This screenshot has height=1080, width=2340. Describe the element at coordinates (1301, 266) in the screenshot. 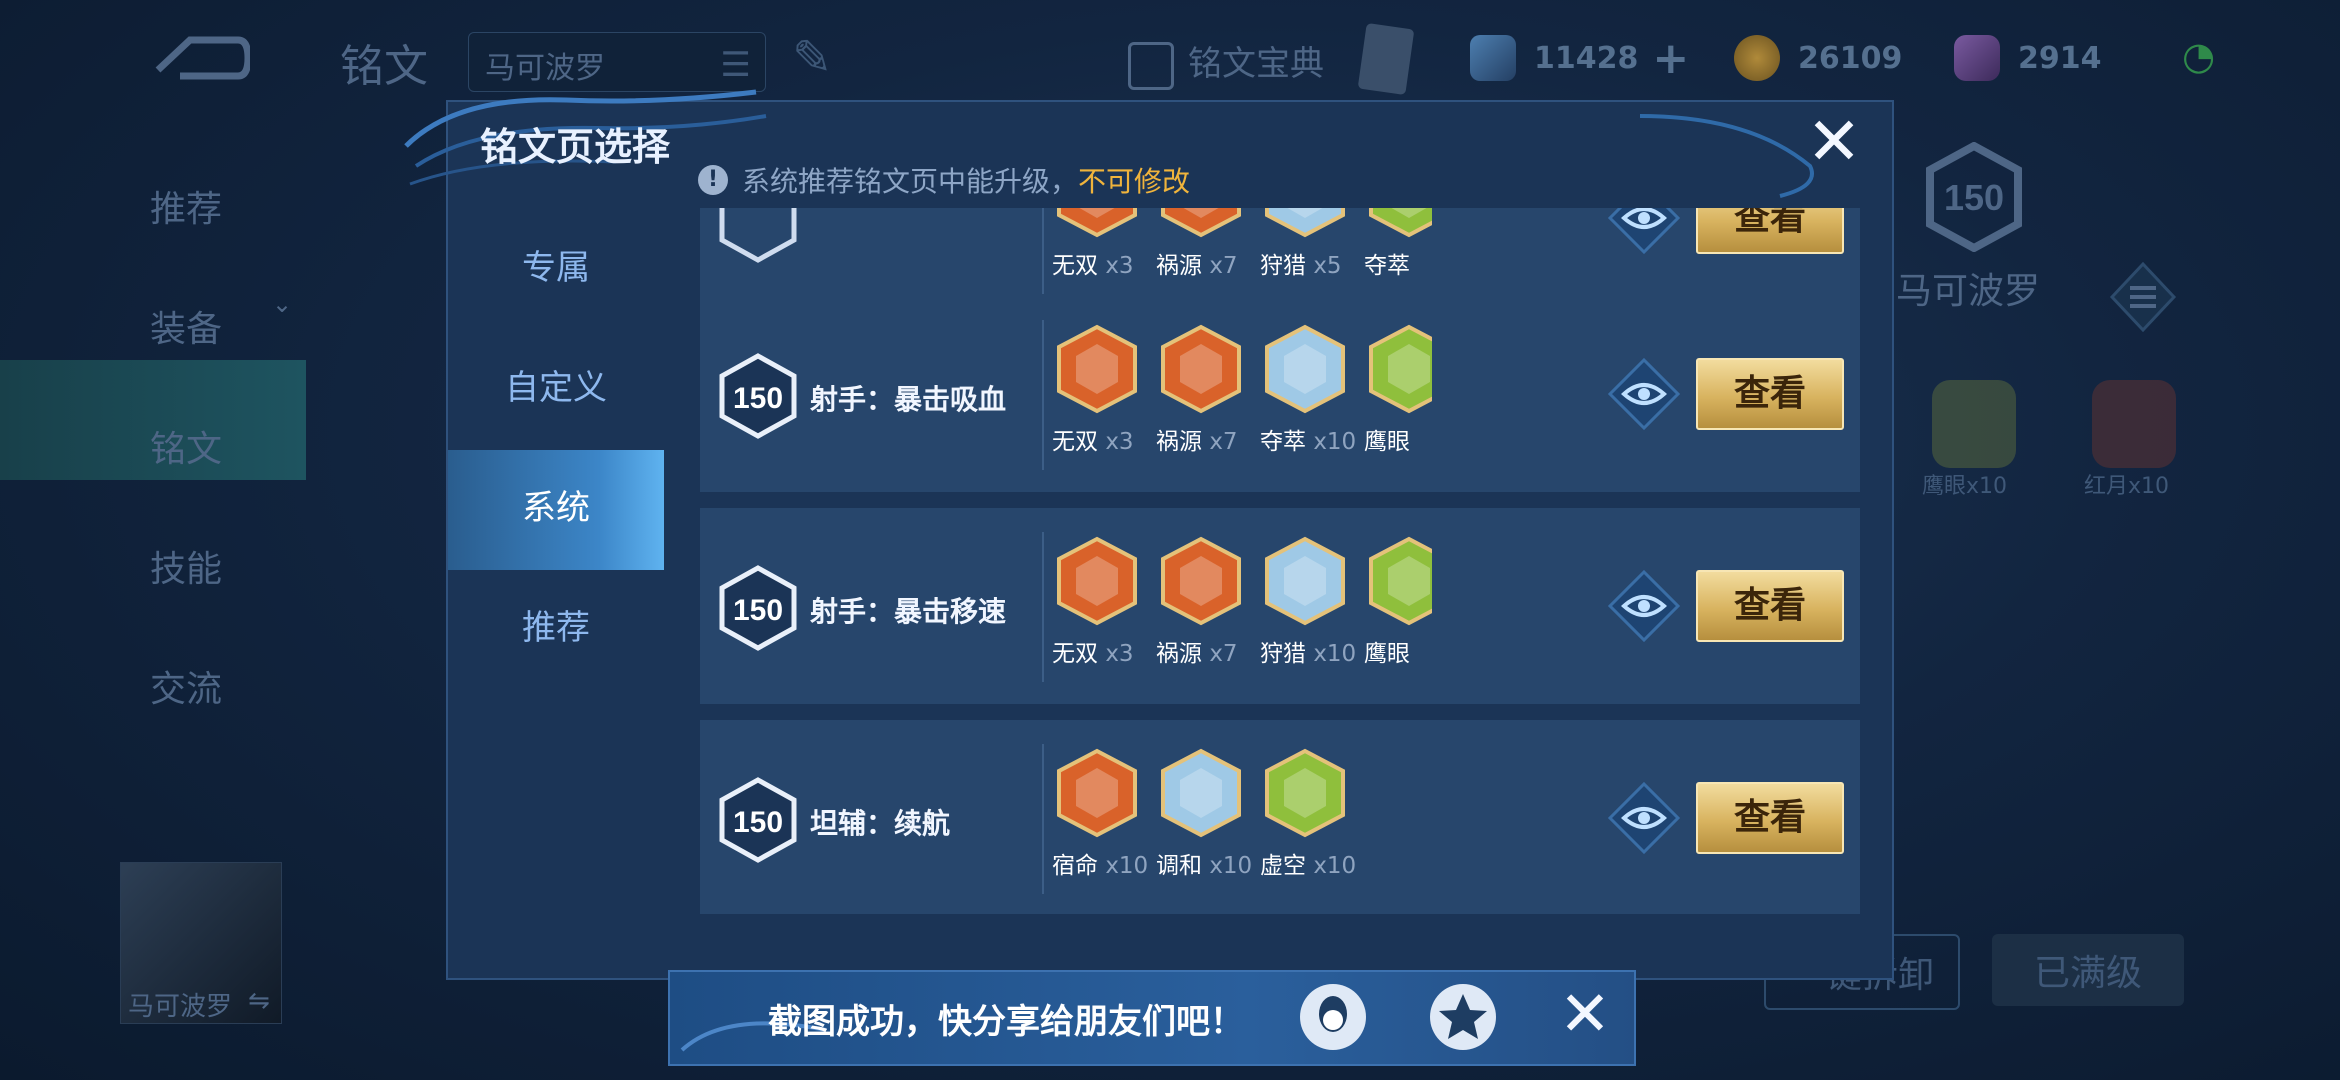

I see `rune-label: 狩猎 x5` at that location.